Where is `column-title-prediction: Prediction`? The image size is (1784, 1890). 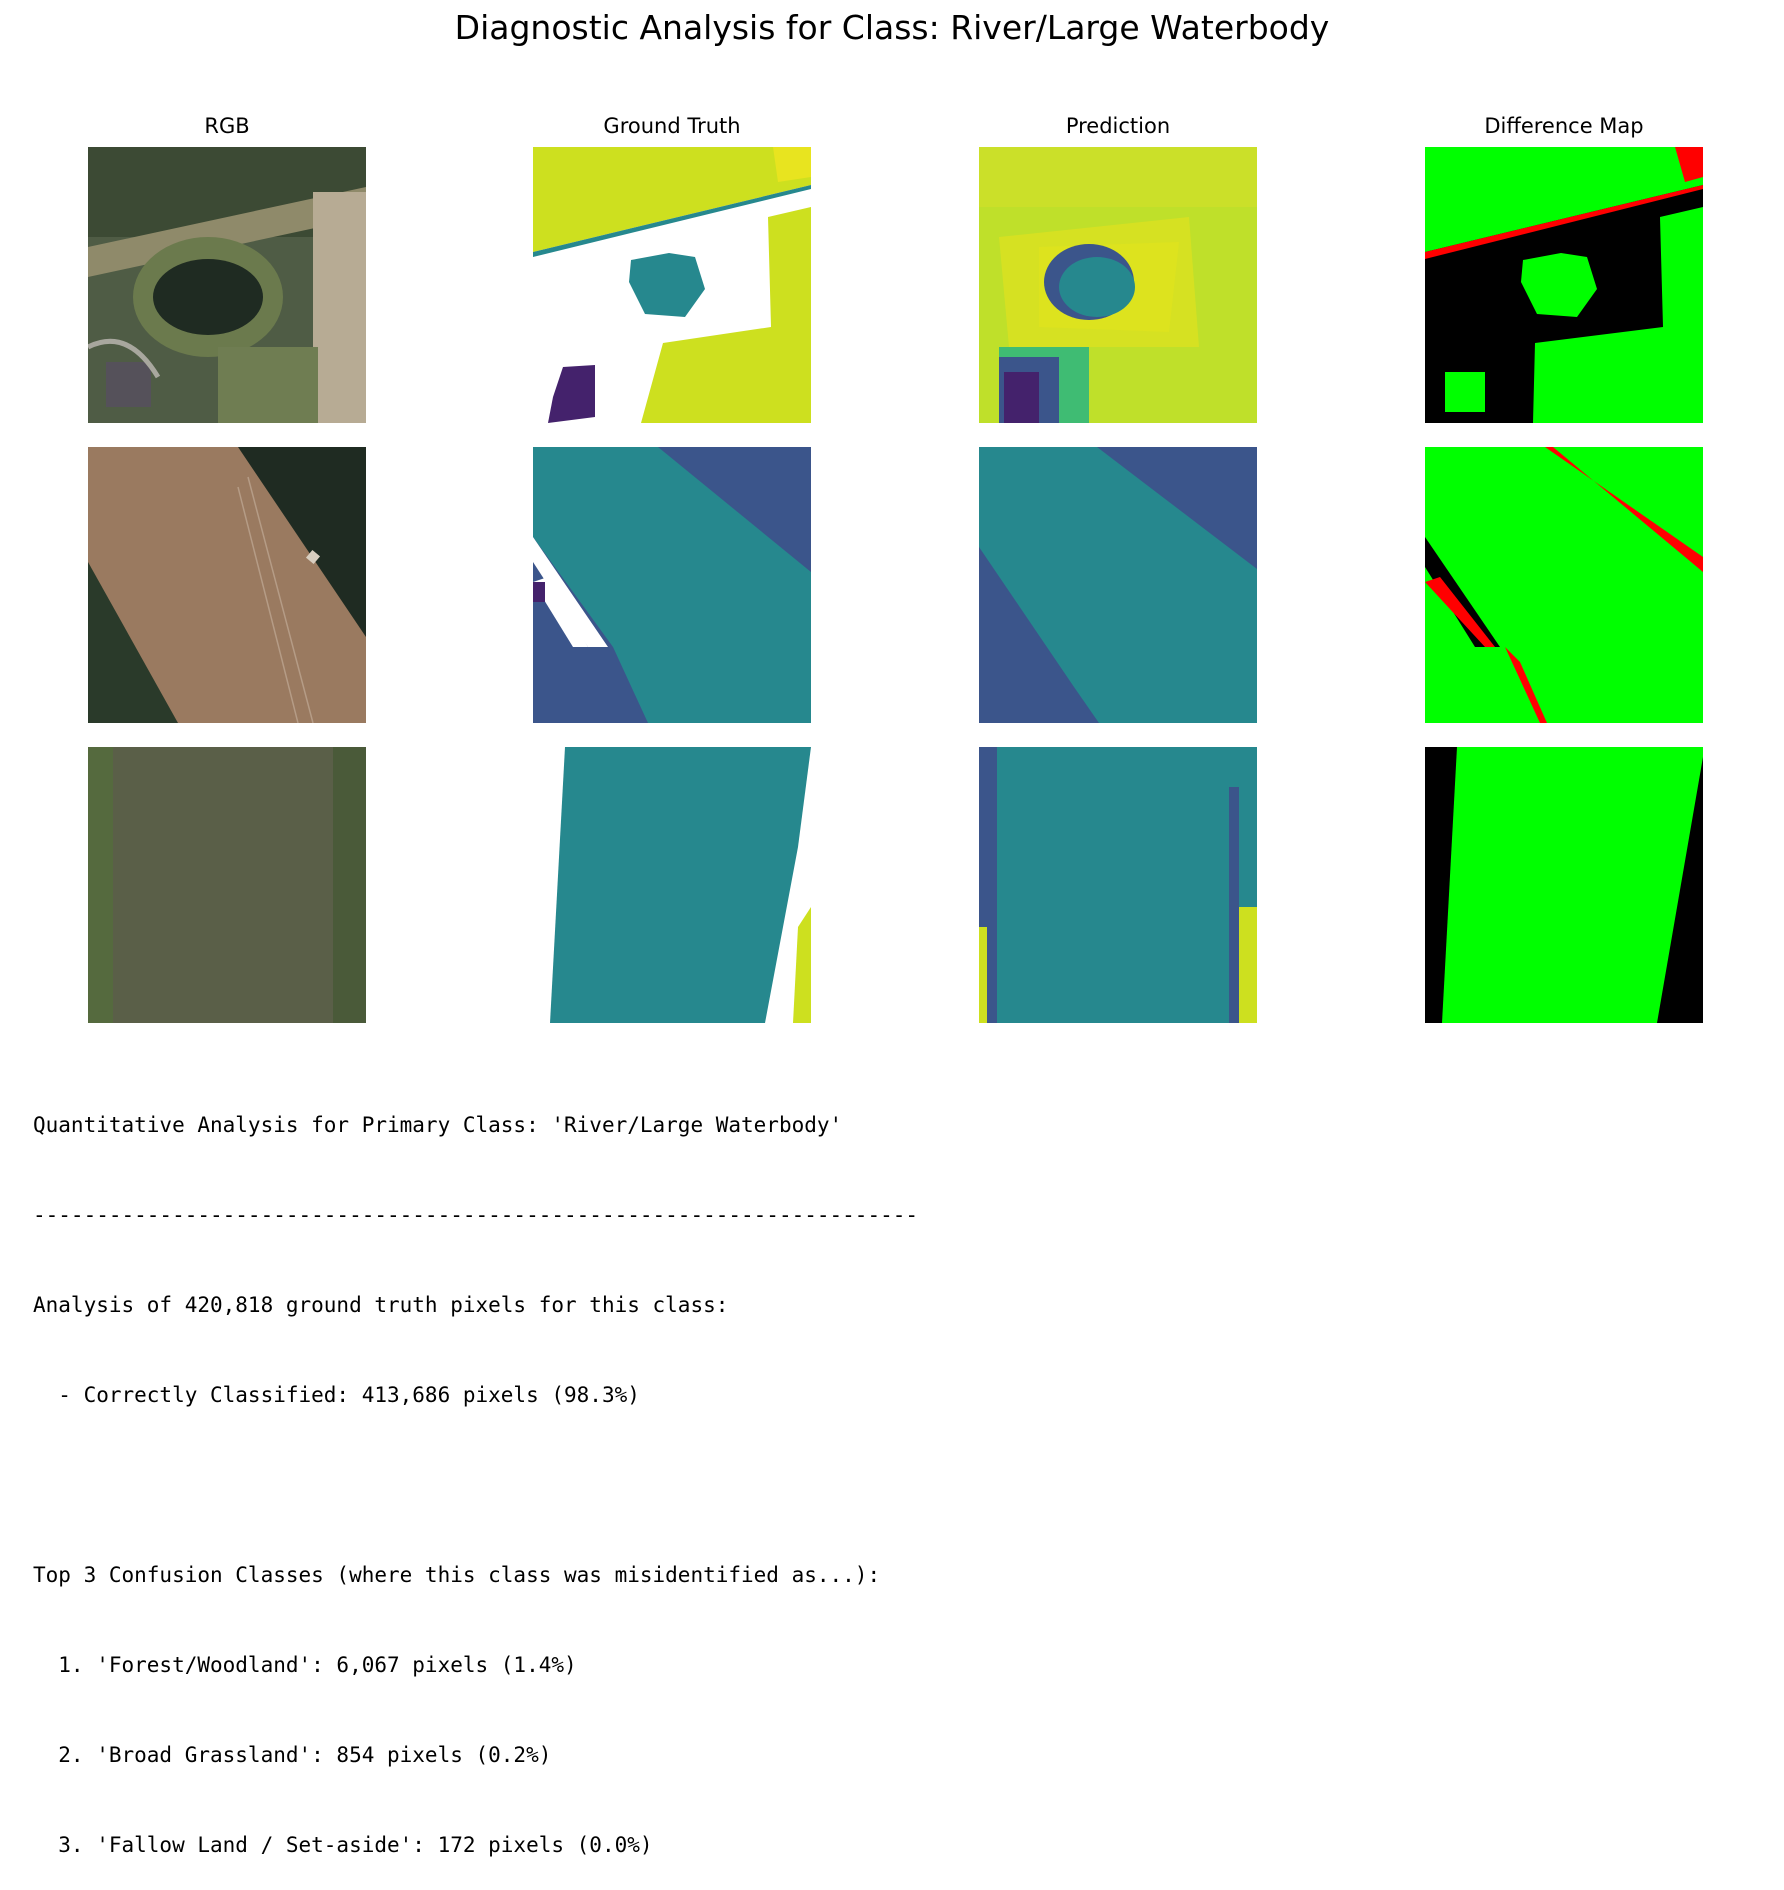
column-title-prediction: Prediction is located at coordinates (1118, 126).